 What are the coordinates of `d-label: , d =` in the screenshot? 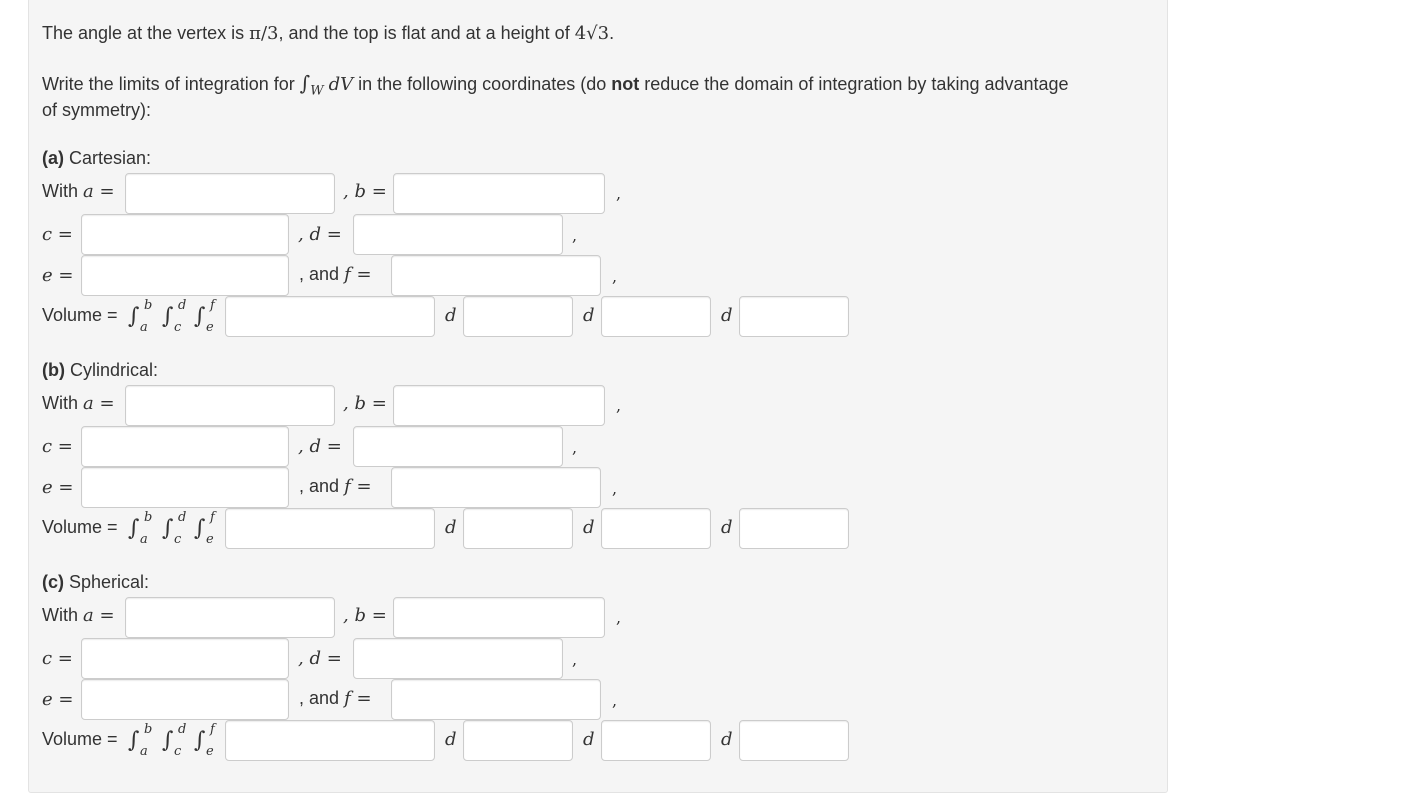 It's located at (320, 234).